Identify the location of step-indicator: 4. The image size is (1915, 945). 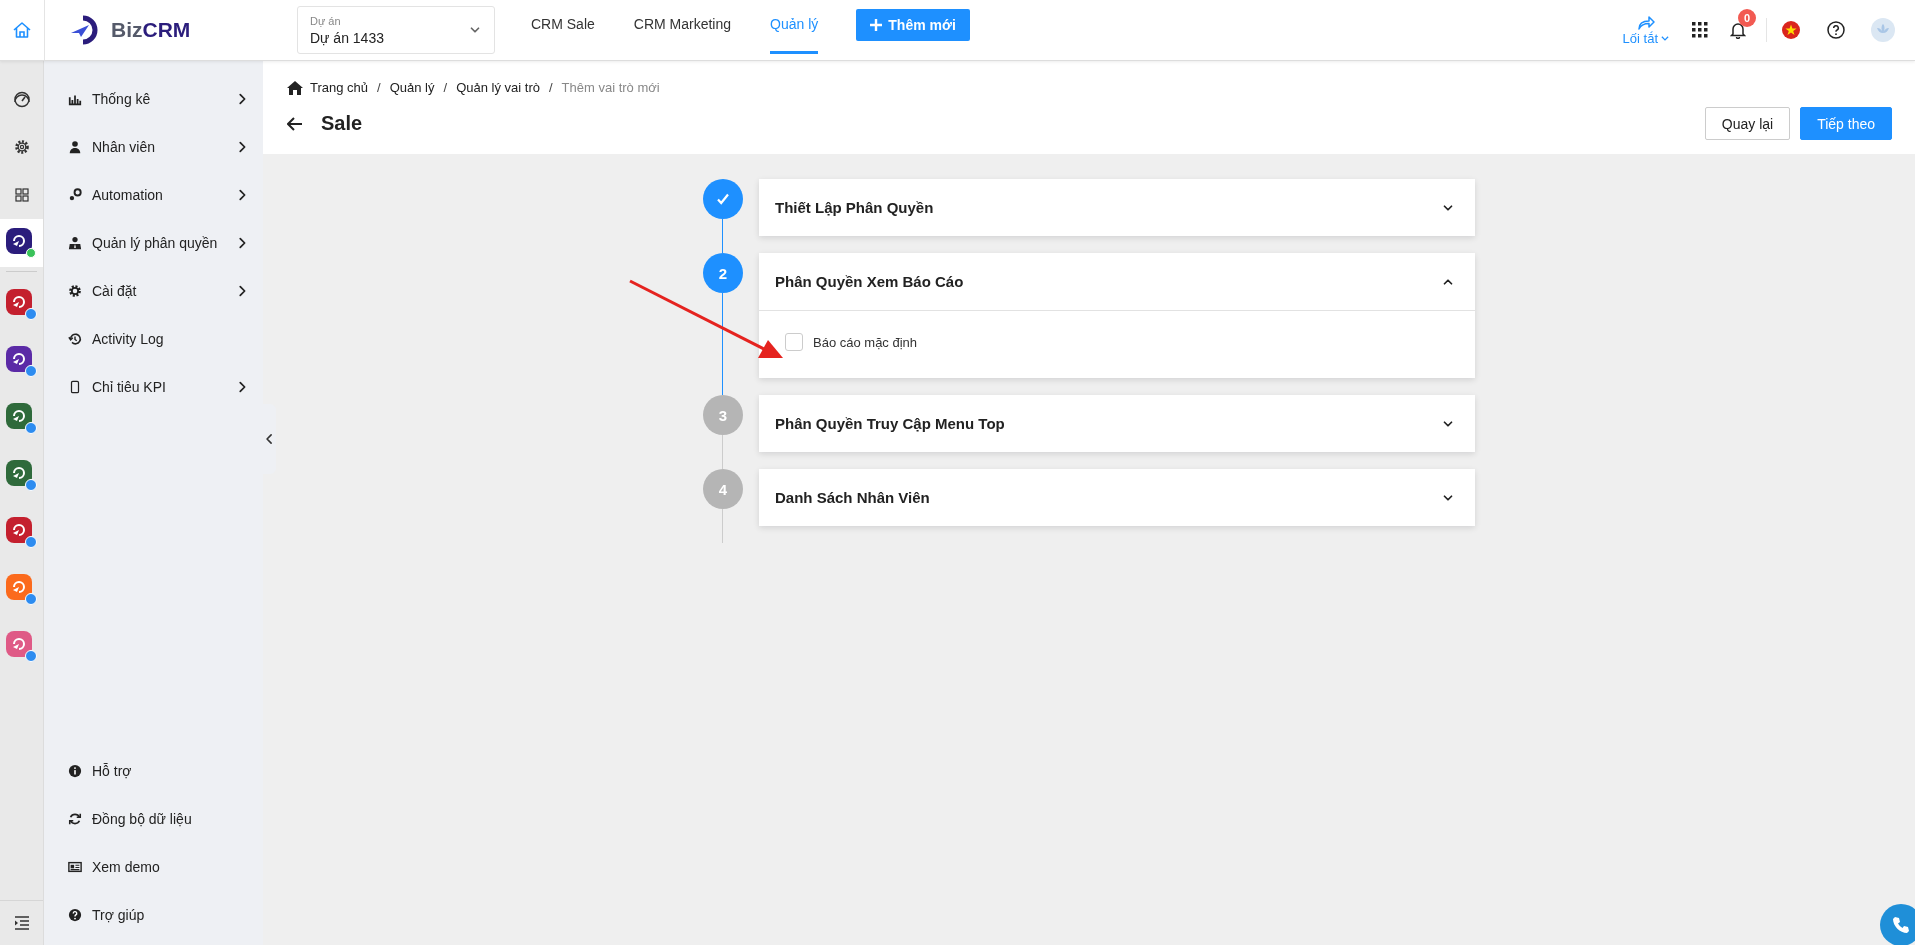
(723, 489).